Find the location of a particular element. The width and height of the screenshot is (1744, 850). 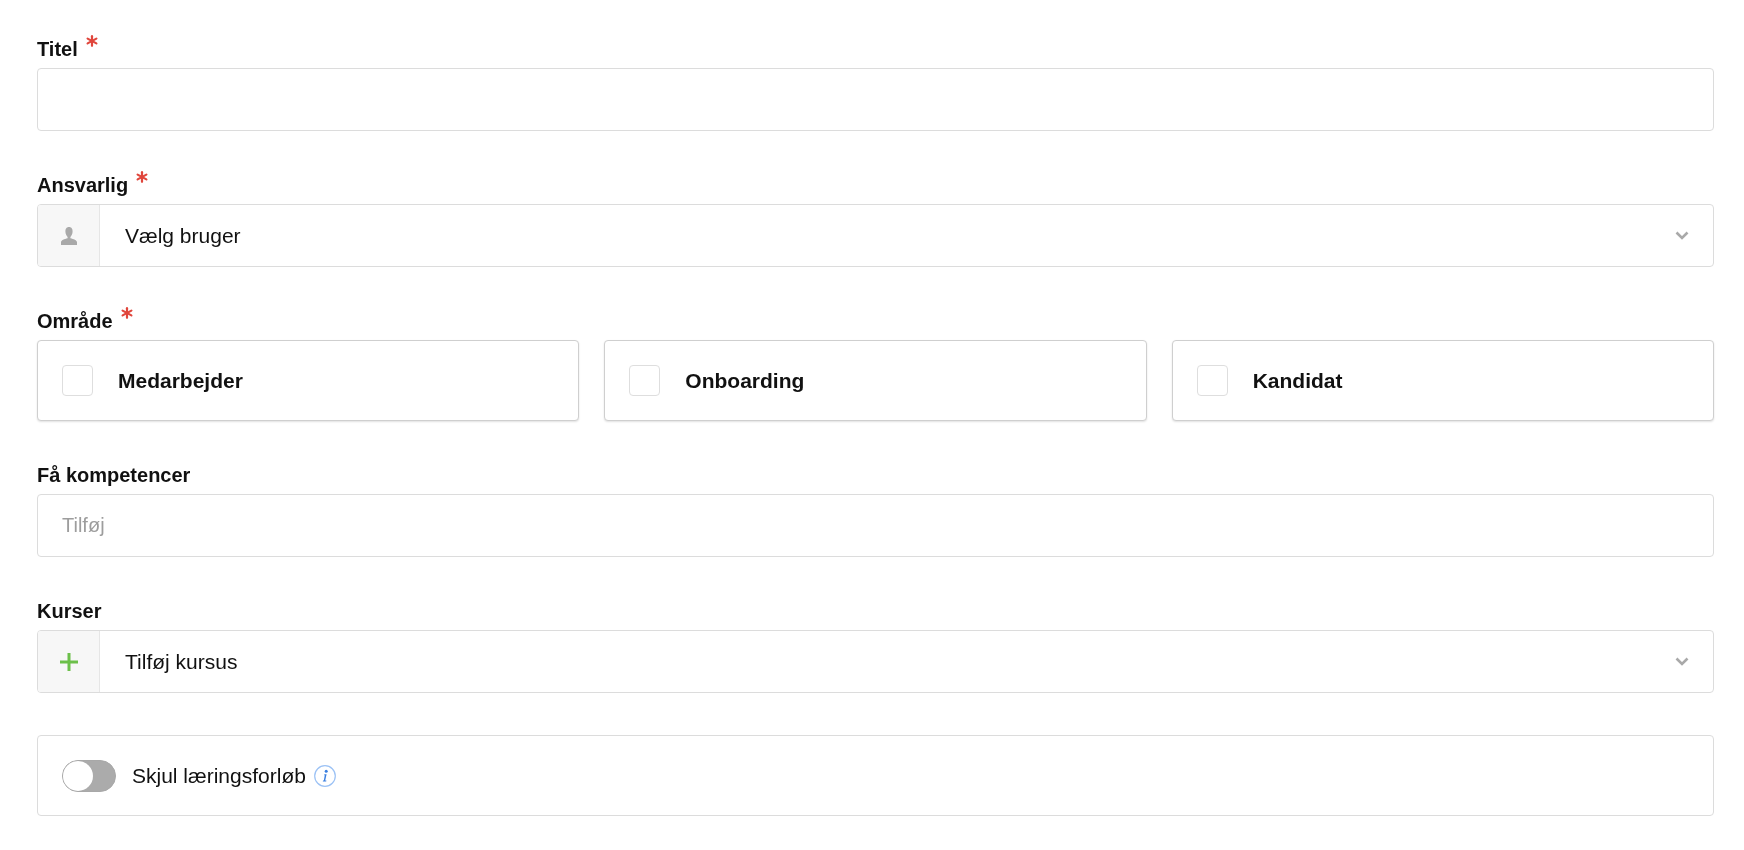

field-label: Titel is located at coordinates (57, 49).